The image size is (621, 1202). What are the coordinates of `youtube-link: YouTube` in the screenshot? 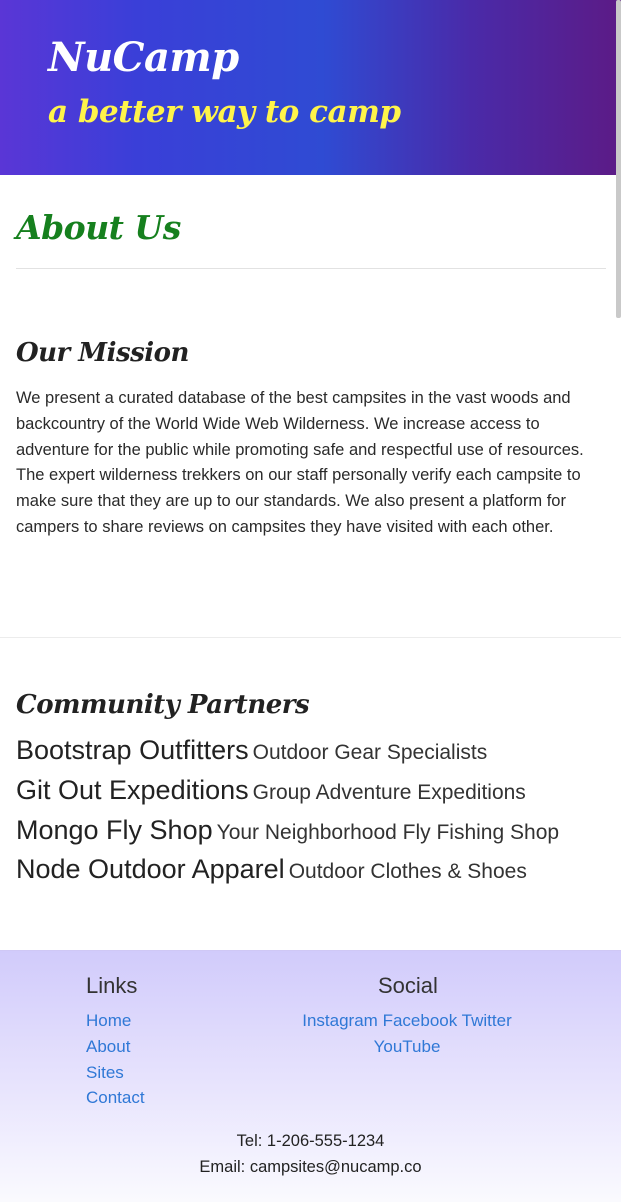 It's located at (407, 1046).